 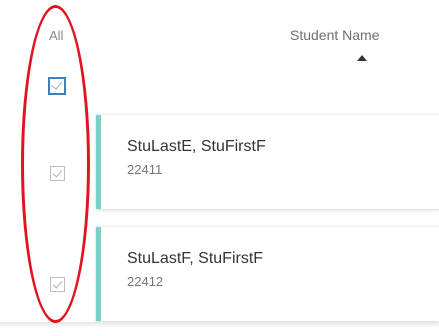 What do you see at coordinates (335, 35) in the screenshot?
I see `student-name-column-header: Student Name` at bounding box center [335, 35].